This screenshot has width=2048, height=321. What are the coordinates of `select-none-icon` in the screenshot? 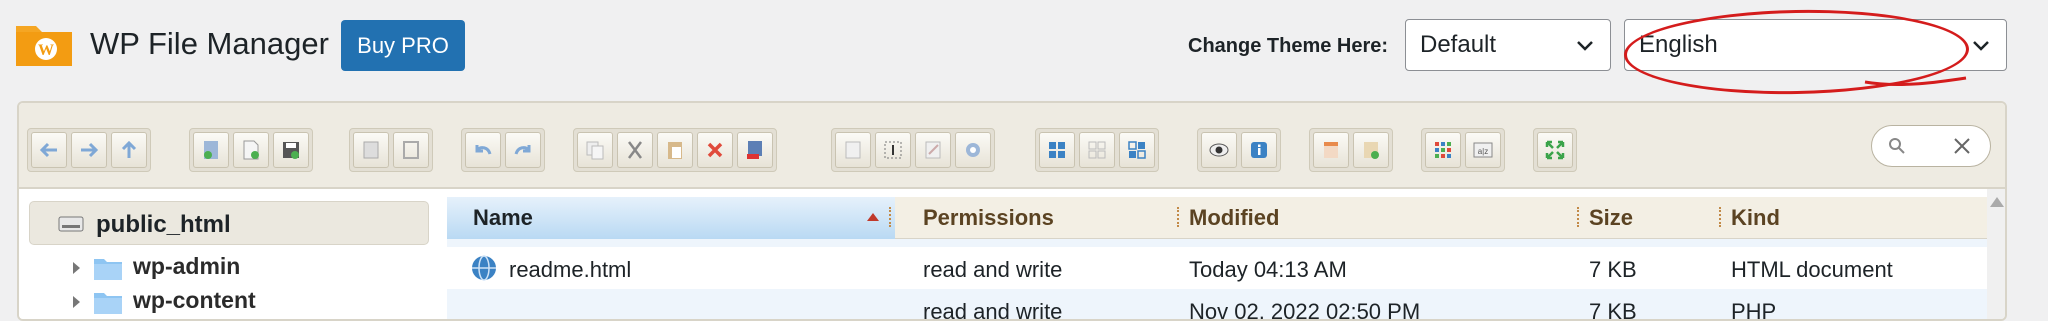 It's located at (1097, 150).